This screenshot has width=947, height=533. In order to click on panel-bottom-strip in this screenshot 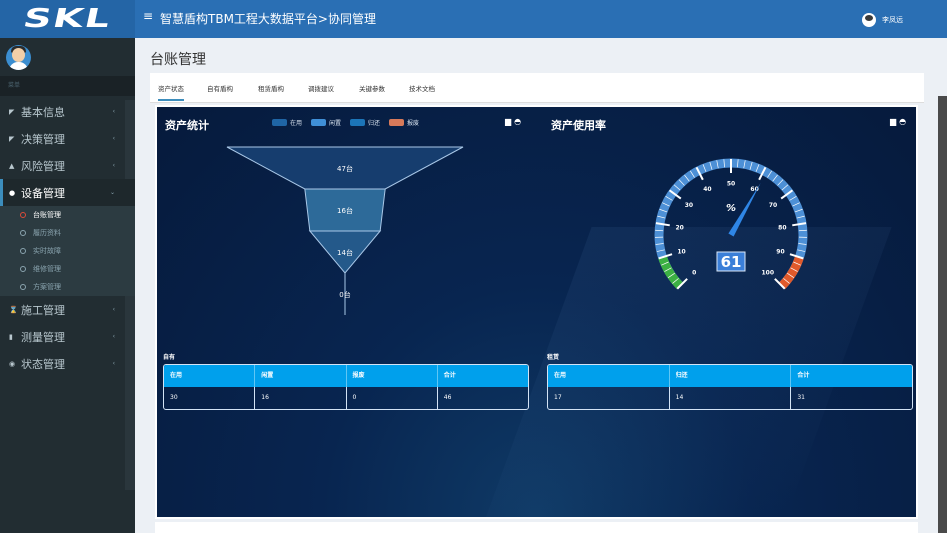, I will do `click(536, 527)`.